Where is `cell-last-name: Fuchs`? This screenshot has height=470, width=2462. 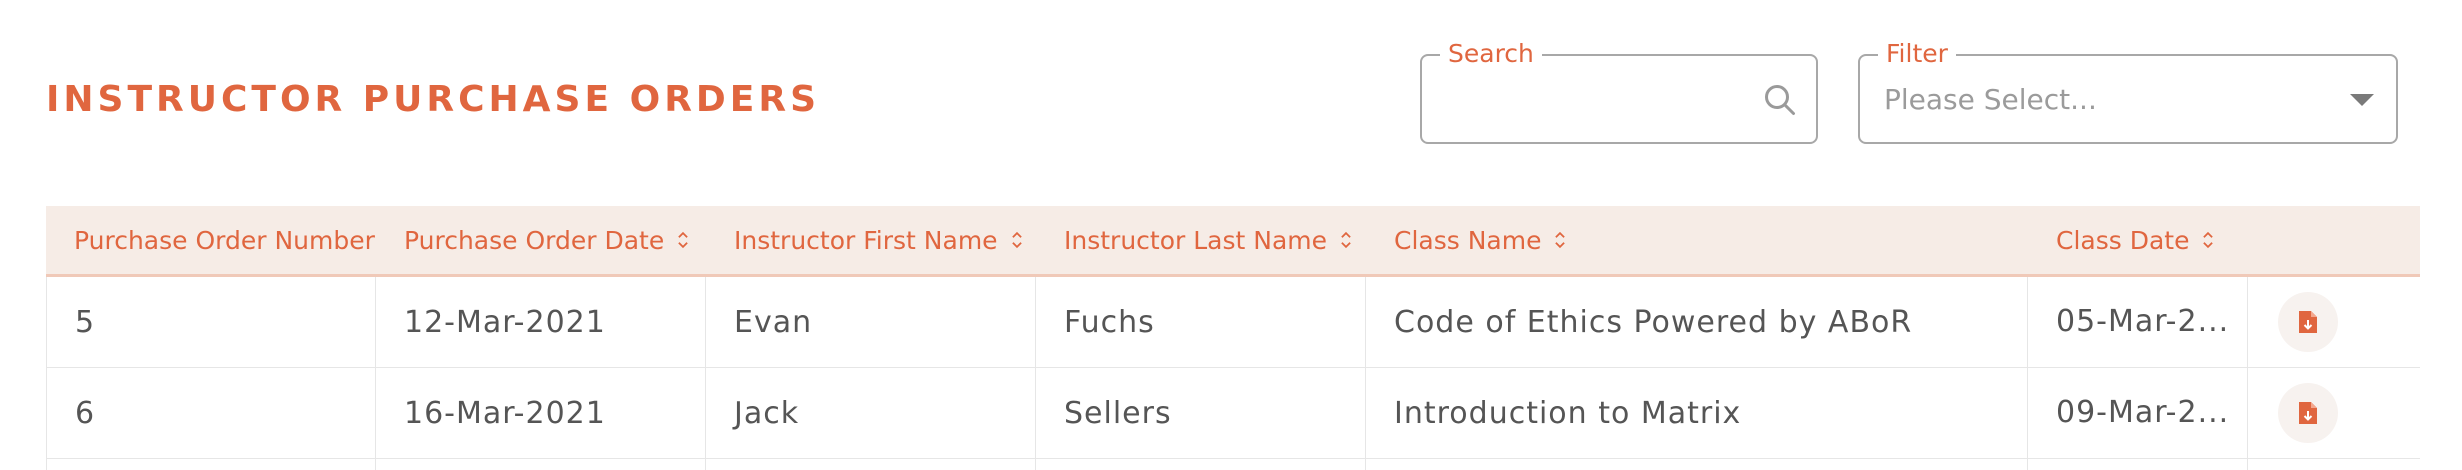 cell-last-name: Fuchs is located at coordinates (1201, 322).